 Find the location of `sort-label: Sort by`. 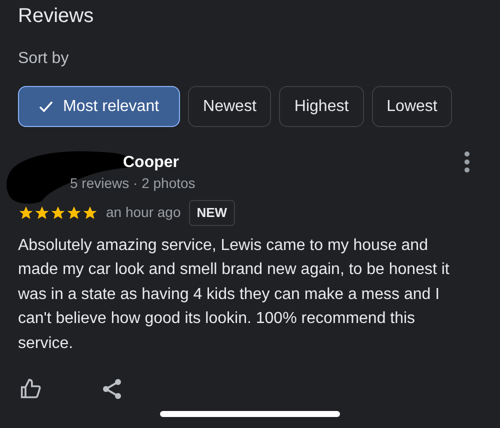

sort-label: Sort by is located at coordinates (43, 58).